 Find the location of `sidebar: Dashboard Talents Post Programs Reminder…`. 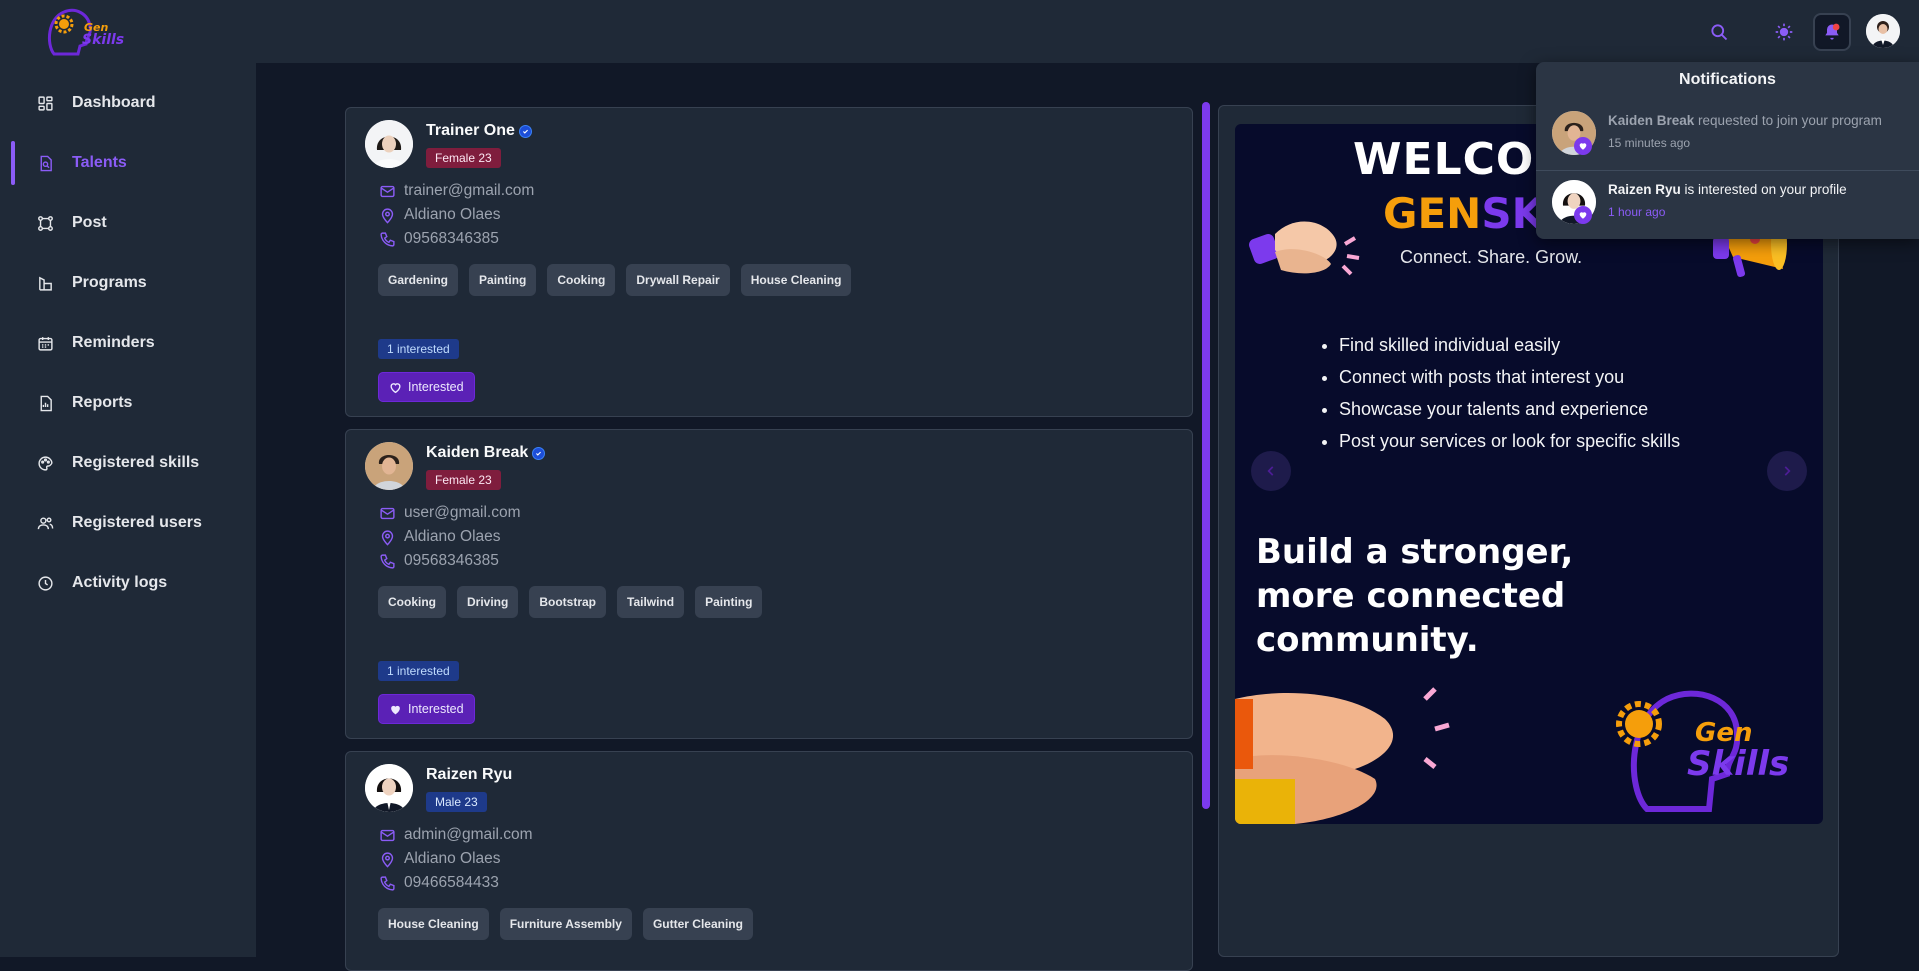

sidebar: Dashboard Talents Post Programs Reminder… is located at coordinates (128, 510).